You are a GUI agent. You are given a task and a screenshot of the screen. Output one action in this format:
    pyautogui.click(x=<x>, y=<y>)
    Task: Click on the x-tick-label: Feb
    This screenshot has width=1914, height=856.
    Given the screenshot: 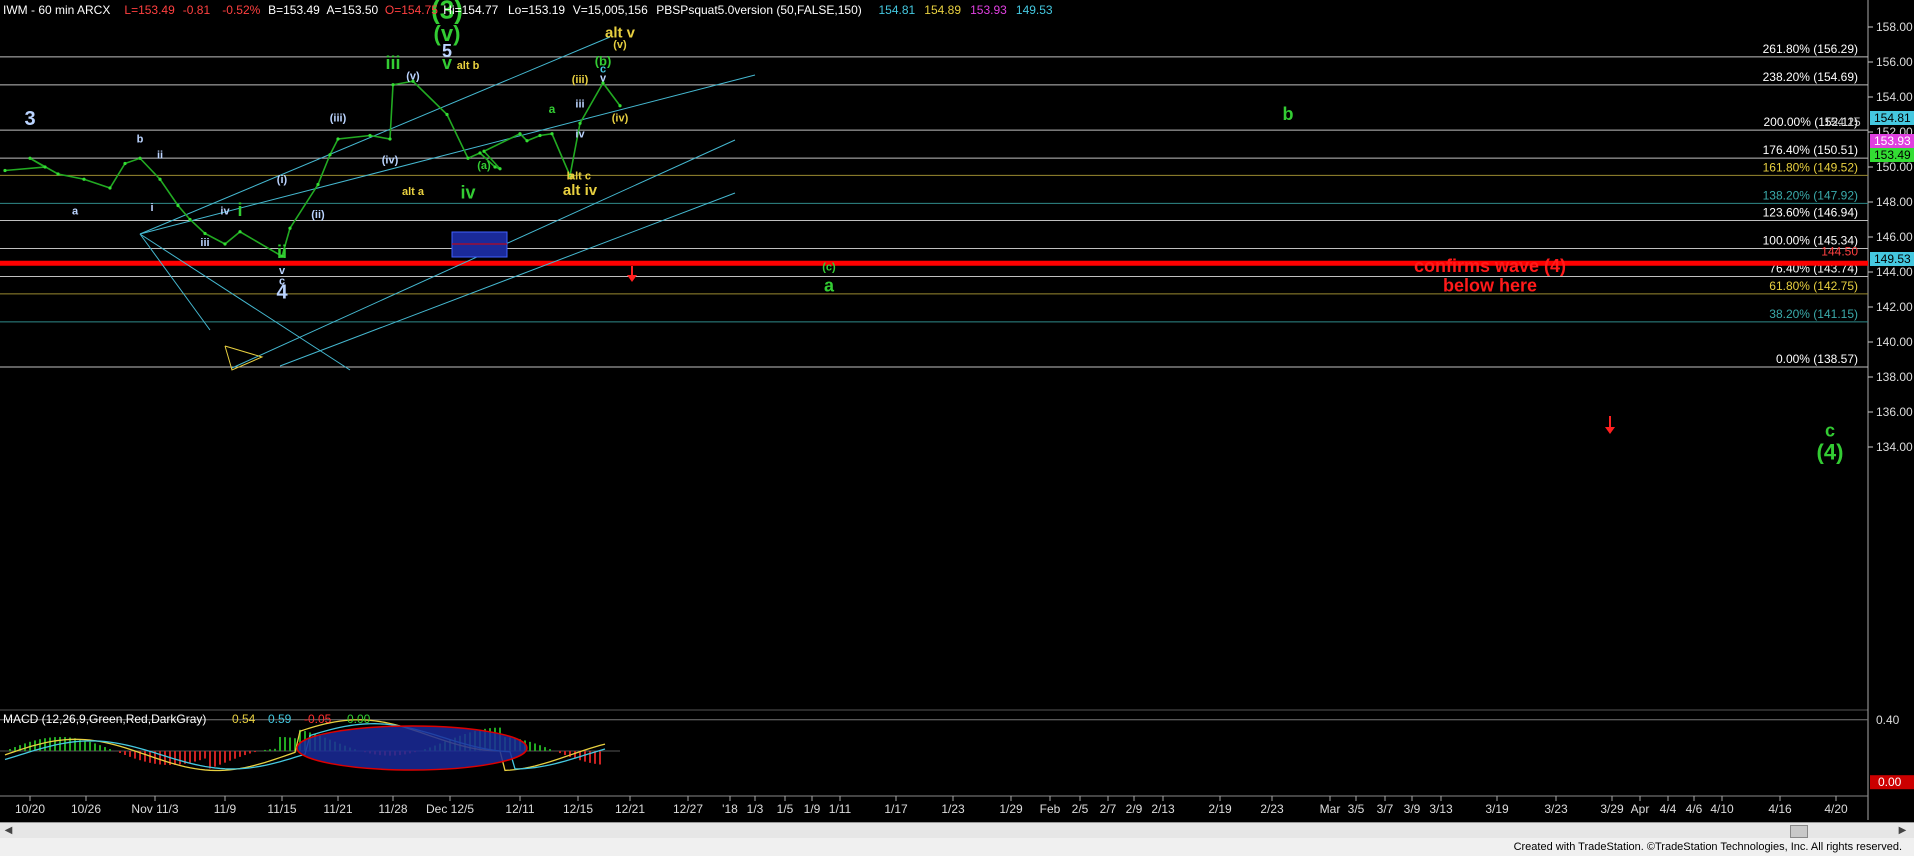 What is the action you would take?
    pyautogui.click(x=1050, y=809)
    